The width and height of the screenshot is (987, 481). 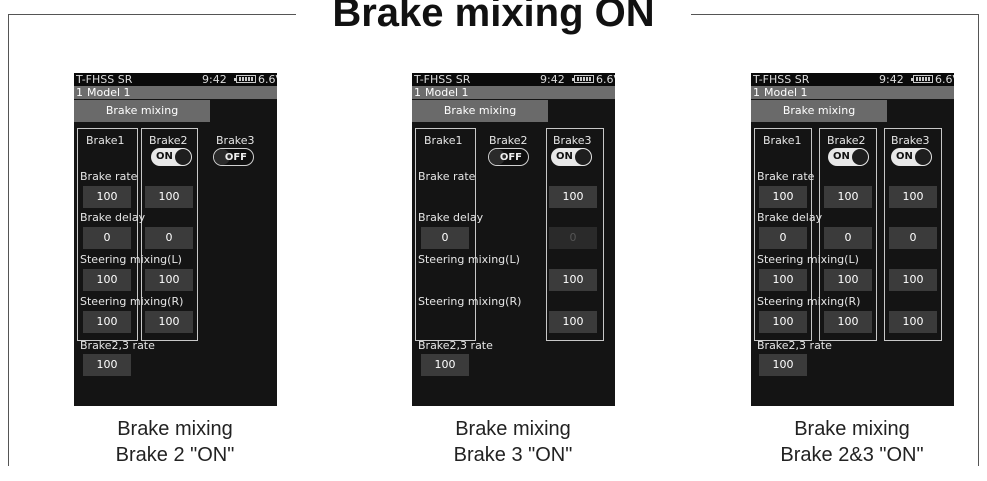 What do you see at coordinates (852, 442) in the screenshot?
I see `caption-3: Brake mixing Brake 2&3 "ON"` at bounding box center [852, 442].